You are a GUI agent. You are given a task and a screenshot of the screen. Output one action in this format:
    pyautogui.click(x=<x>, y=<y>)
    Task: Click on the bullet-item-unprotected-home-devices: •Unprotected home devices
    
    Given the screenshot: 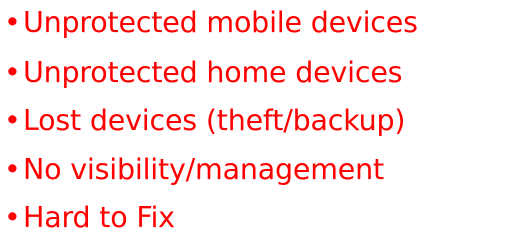 What is the action you would take?
    pyautogui.click(x=203, y=73)
    